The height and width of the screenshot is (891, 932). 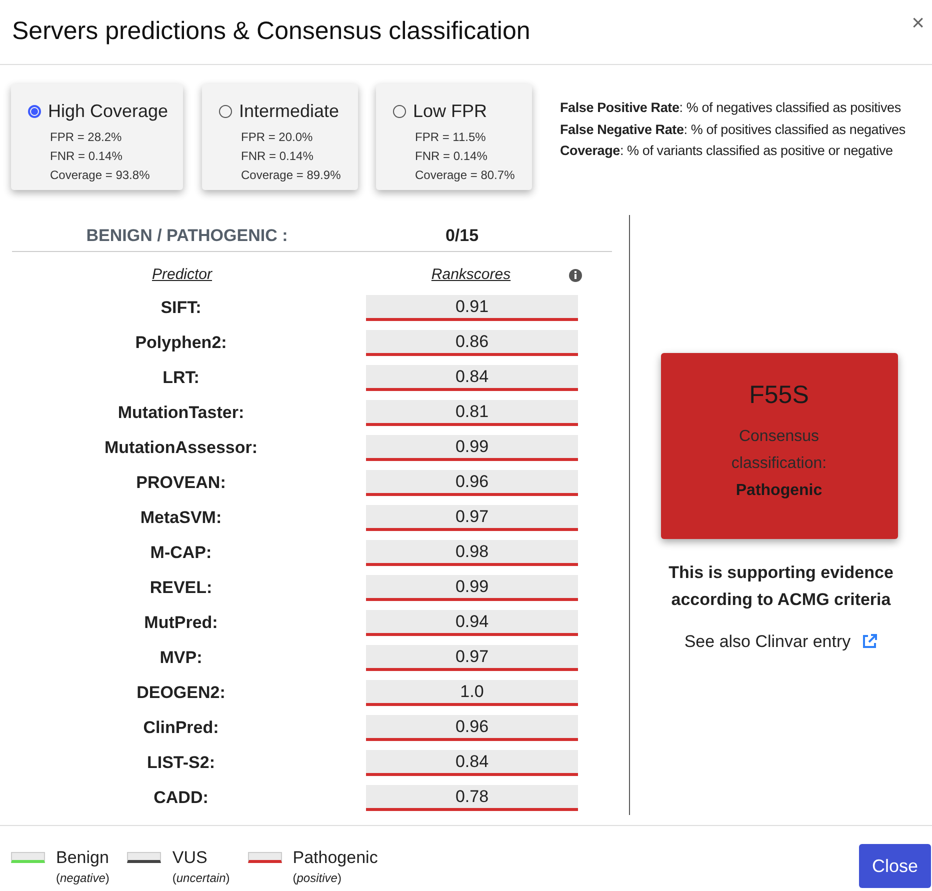 What do you see at coordinates (471, 274) in the screenshot?
I see `column-header: Rankscores` at bounding box center [471, 274].